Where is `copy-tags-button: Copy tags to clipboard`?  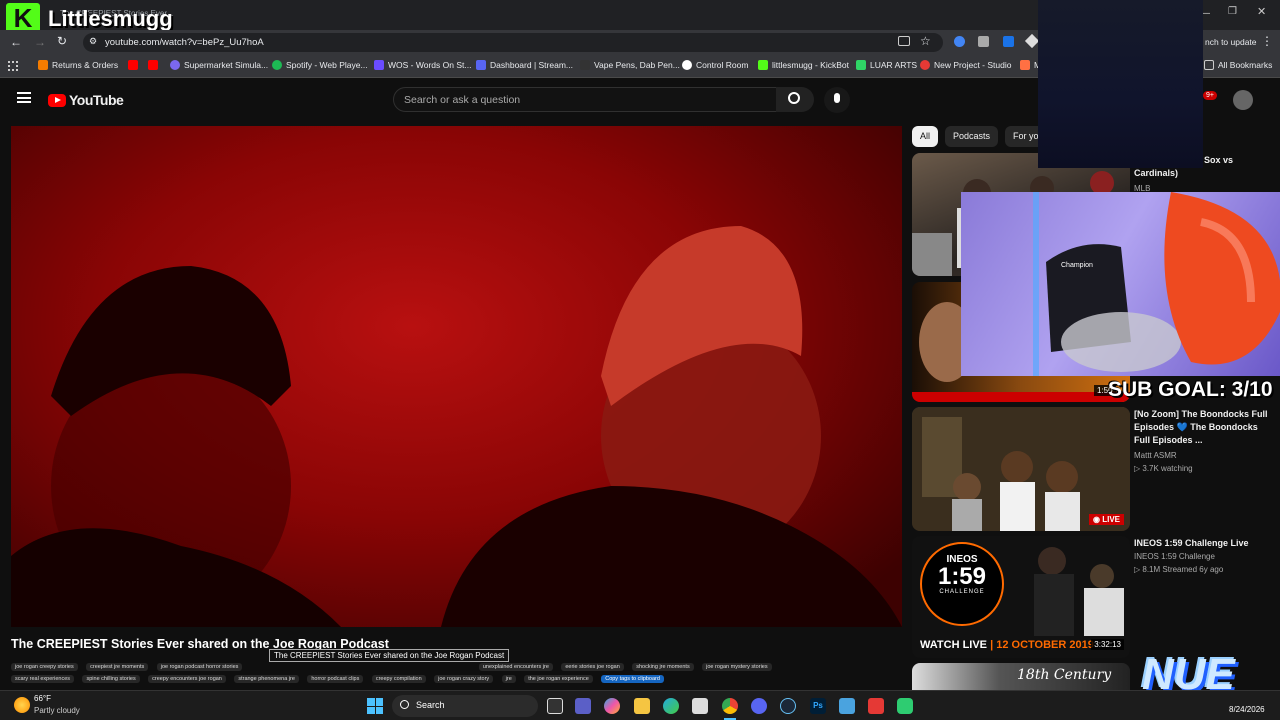
copy-tags-button: Copy tags to clipboard is located at coordinates (632, 679).